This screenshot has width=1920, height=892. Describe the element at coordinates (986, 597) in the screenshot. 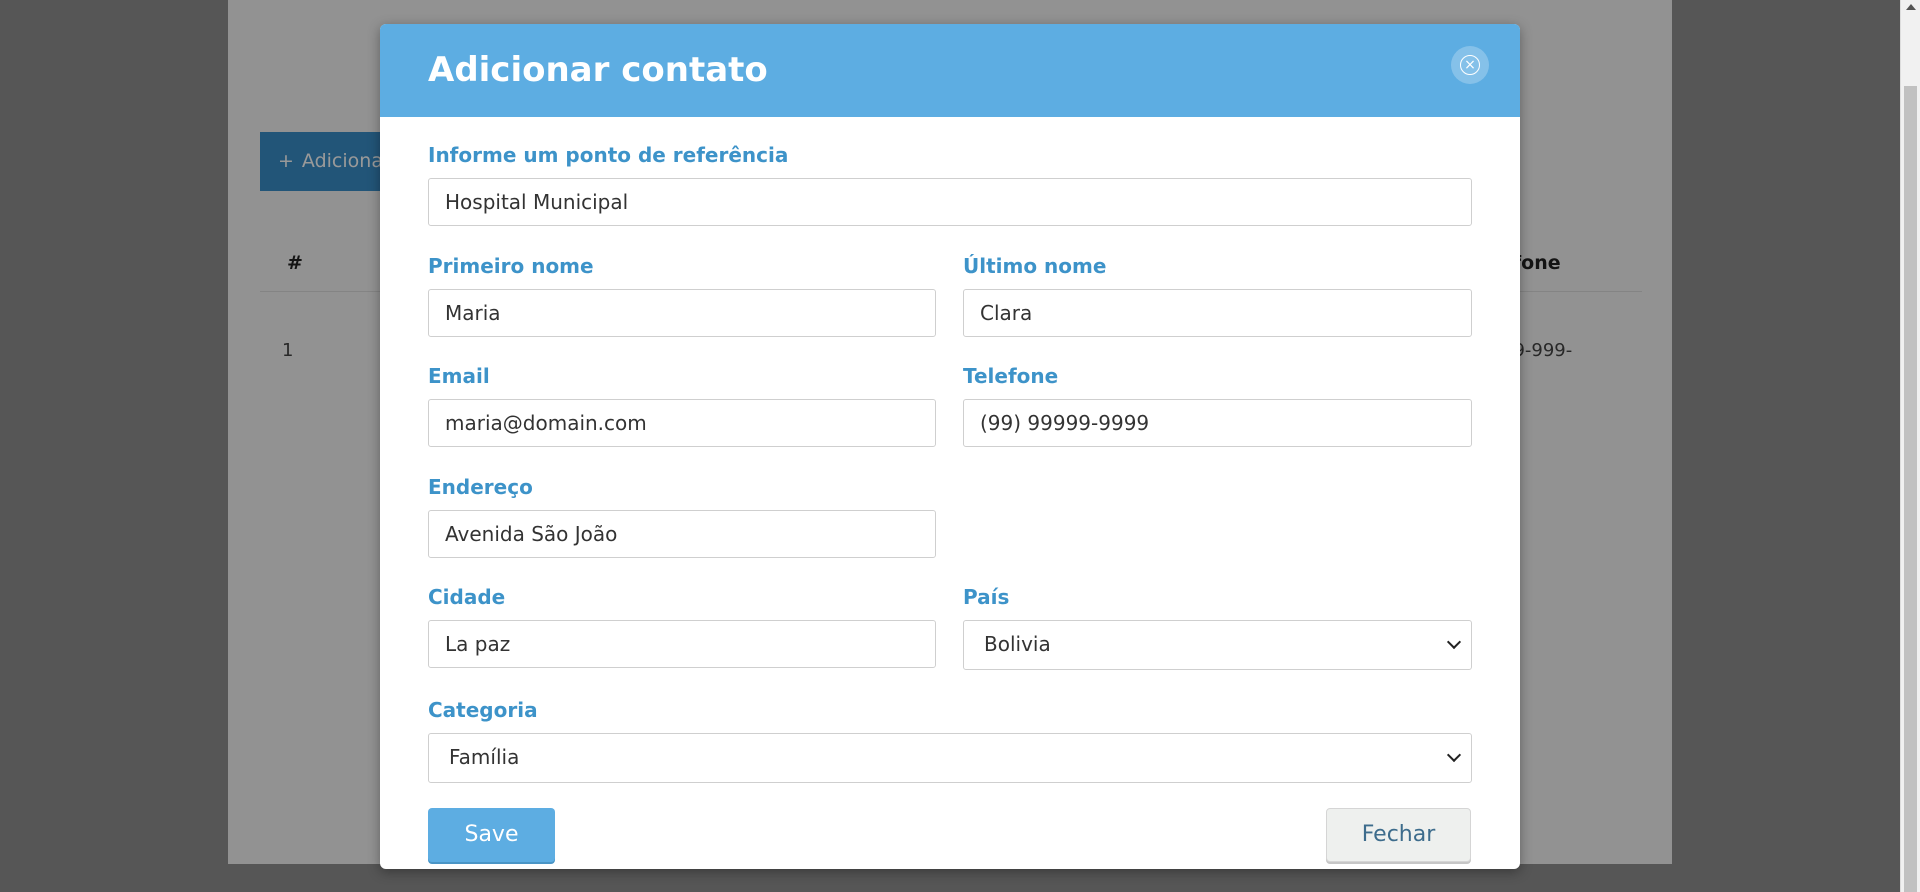

I see `country-label: País` at that location.